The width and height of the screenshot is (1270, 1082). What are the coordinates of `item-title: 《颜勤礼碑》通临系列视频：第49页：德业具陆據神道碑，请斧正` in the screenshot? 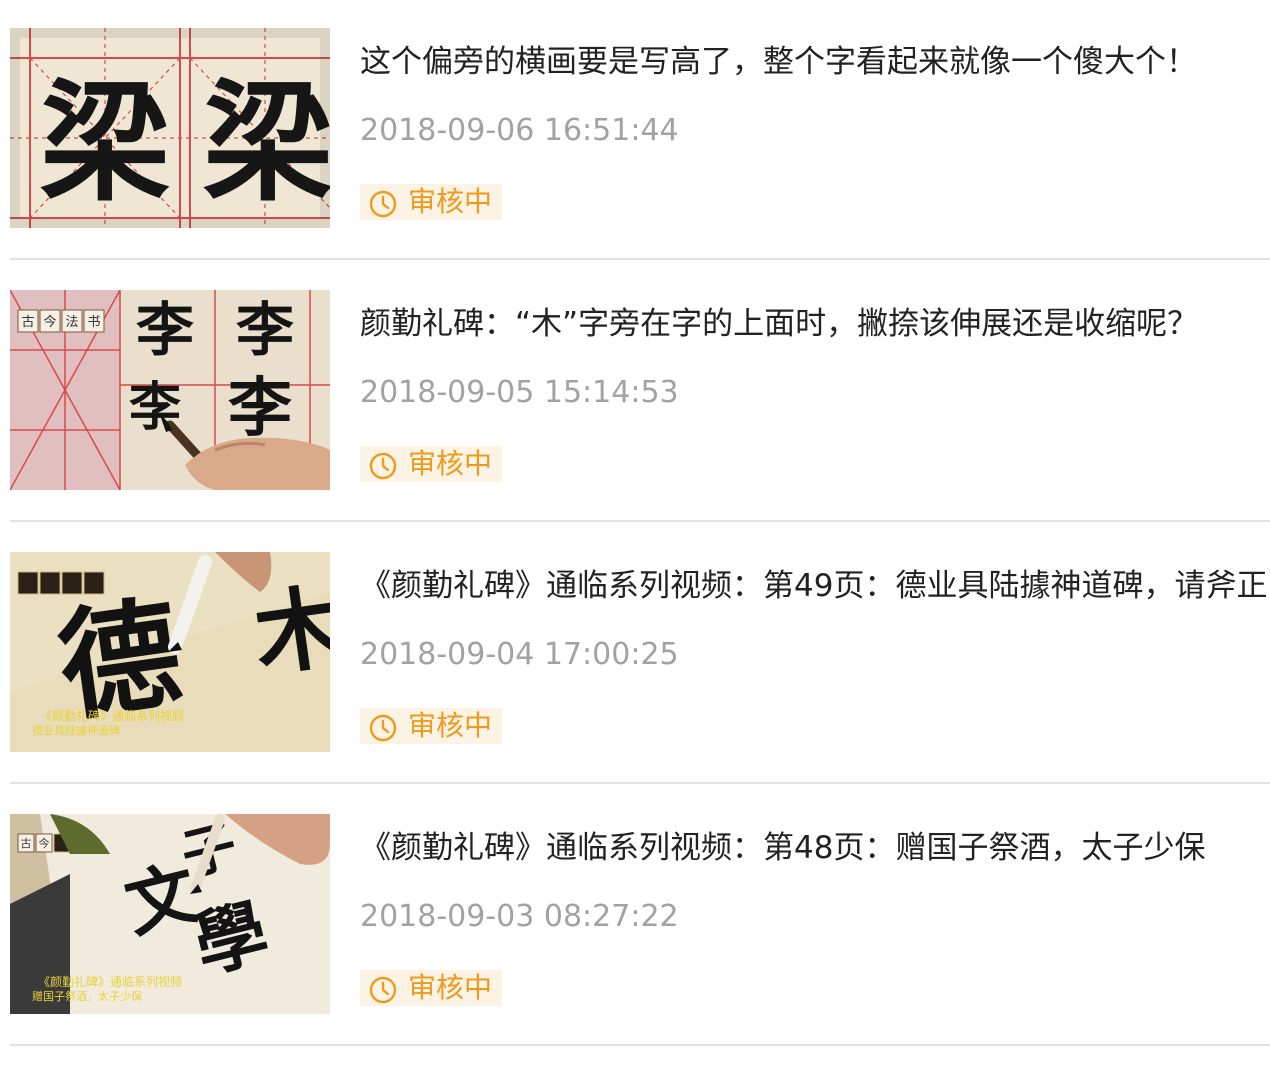 It's located at (815, 586).